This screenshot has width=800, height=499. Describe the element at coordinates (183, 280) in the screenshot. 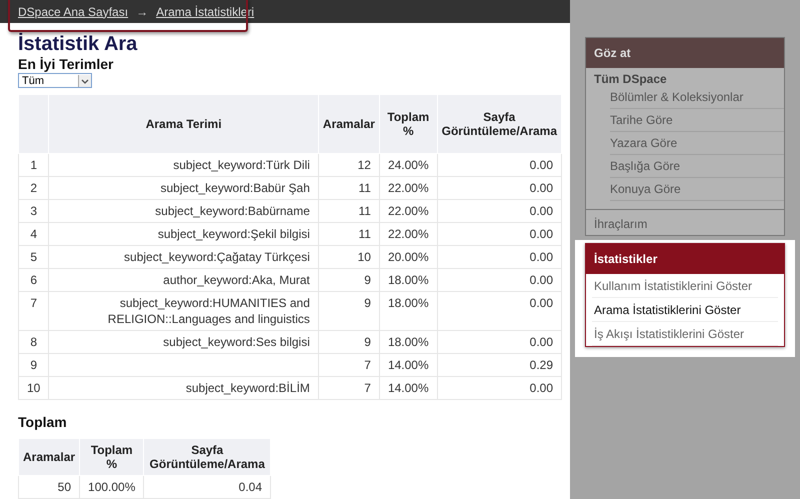

I see `table-cell: author_keyword:Aka, Murat` at that location.